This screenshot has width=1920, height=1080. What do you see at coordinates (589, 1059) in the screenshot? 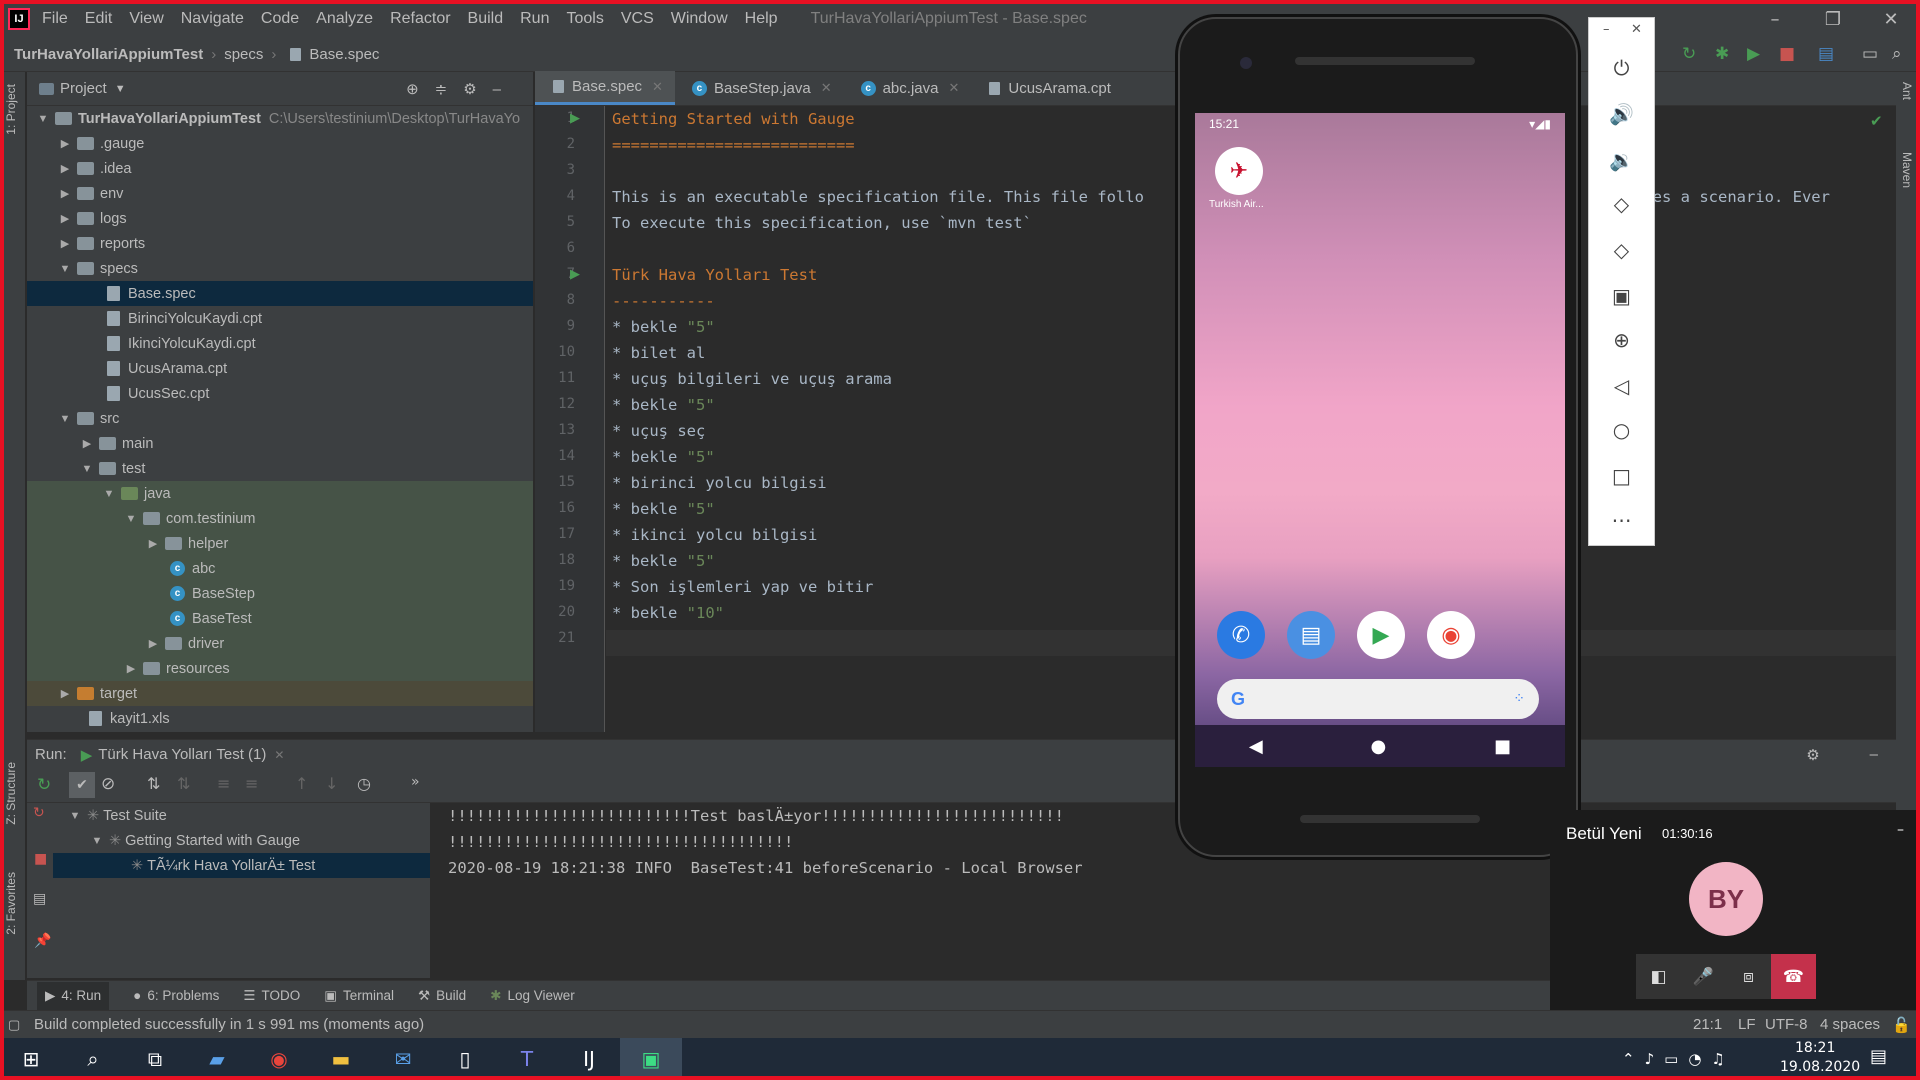
I see `intellij-icon: IJ` at bounding box center [589, 1059].